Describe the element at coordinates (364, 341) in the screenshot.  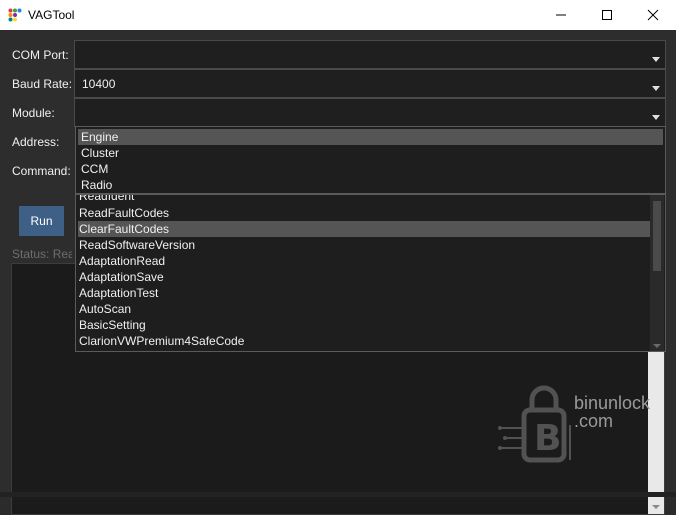
I see `command-option: ClarionVWPremium4SafeCode` at that location.